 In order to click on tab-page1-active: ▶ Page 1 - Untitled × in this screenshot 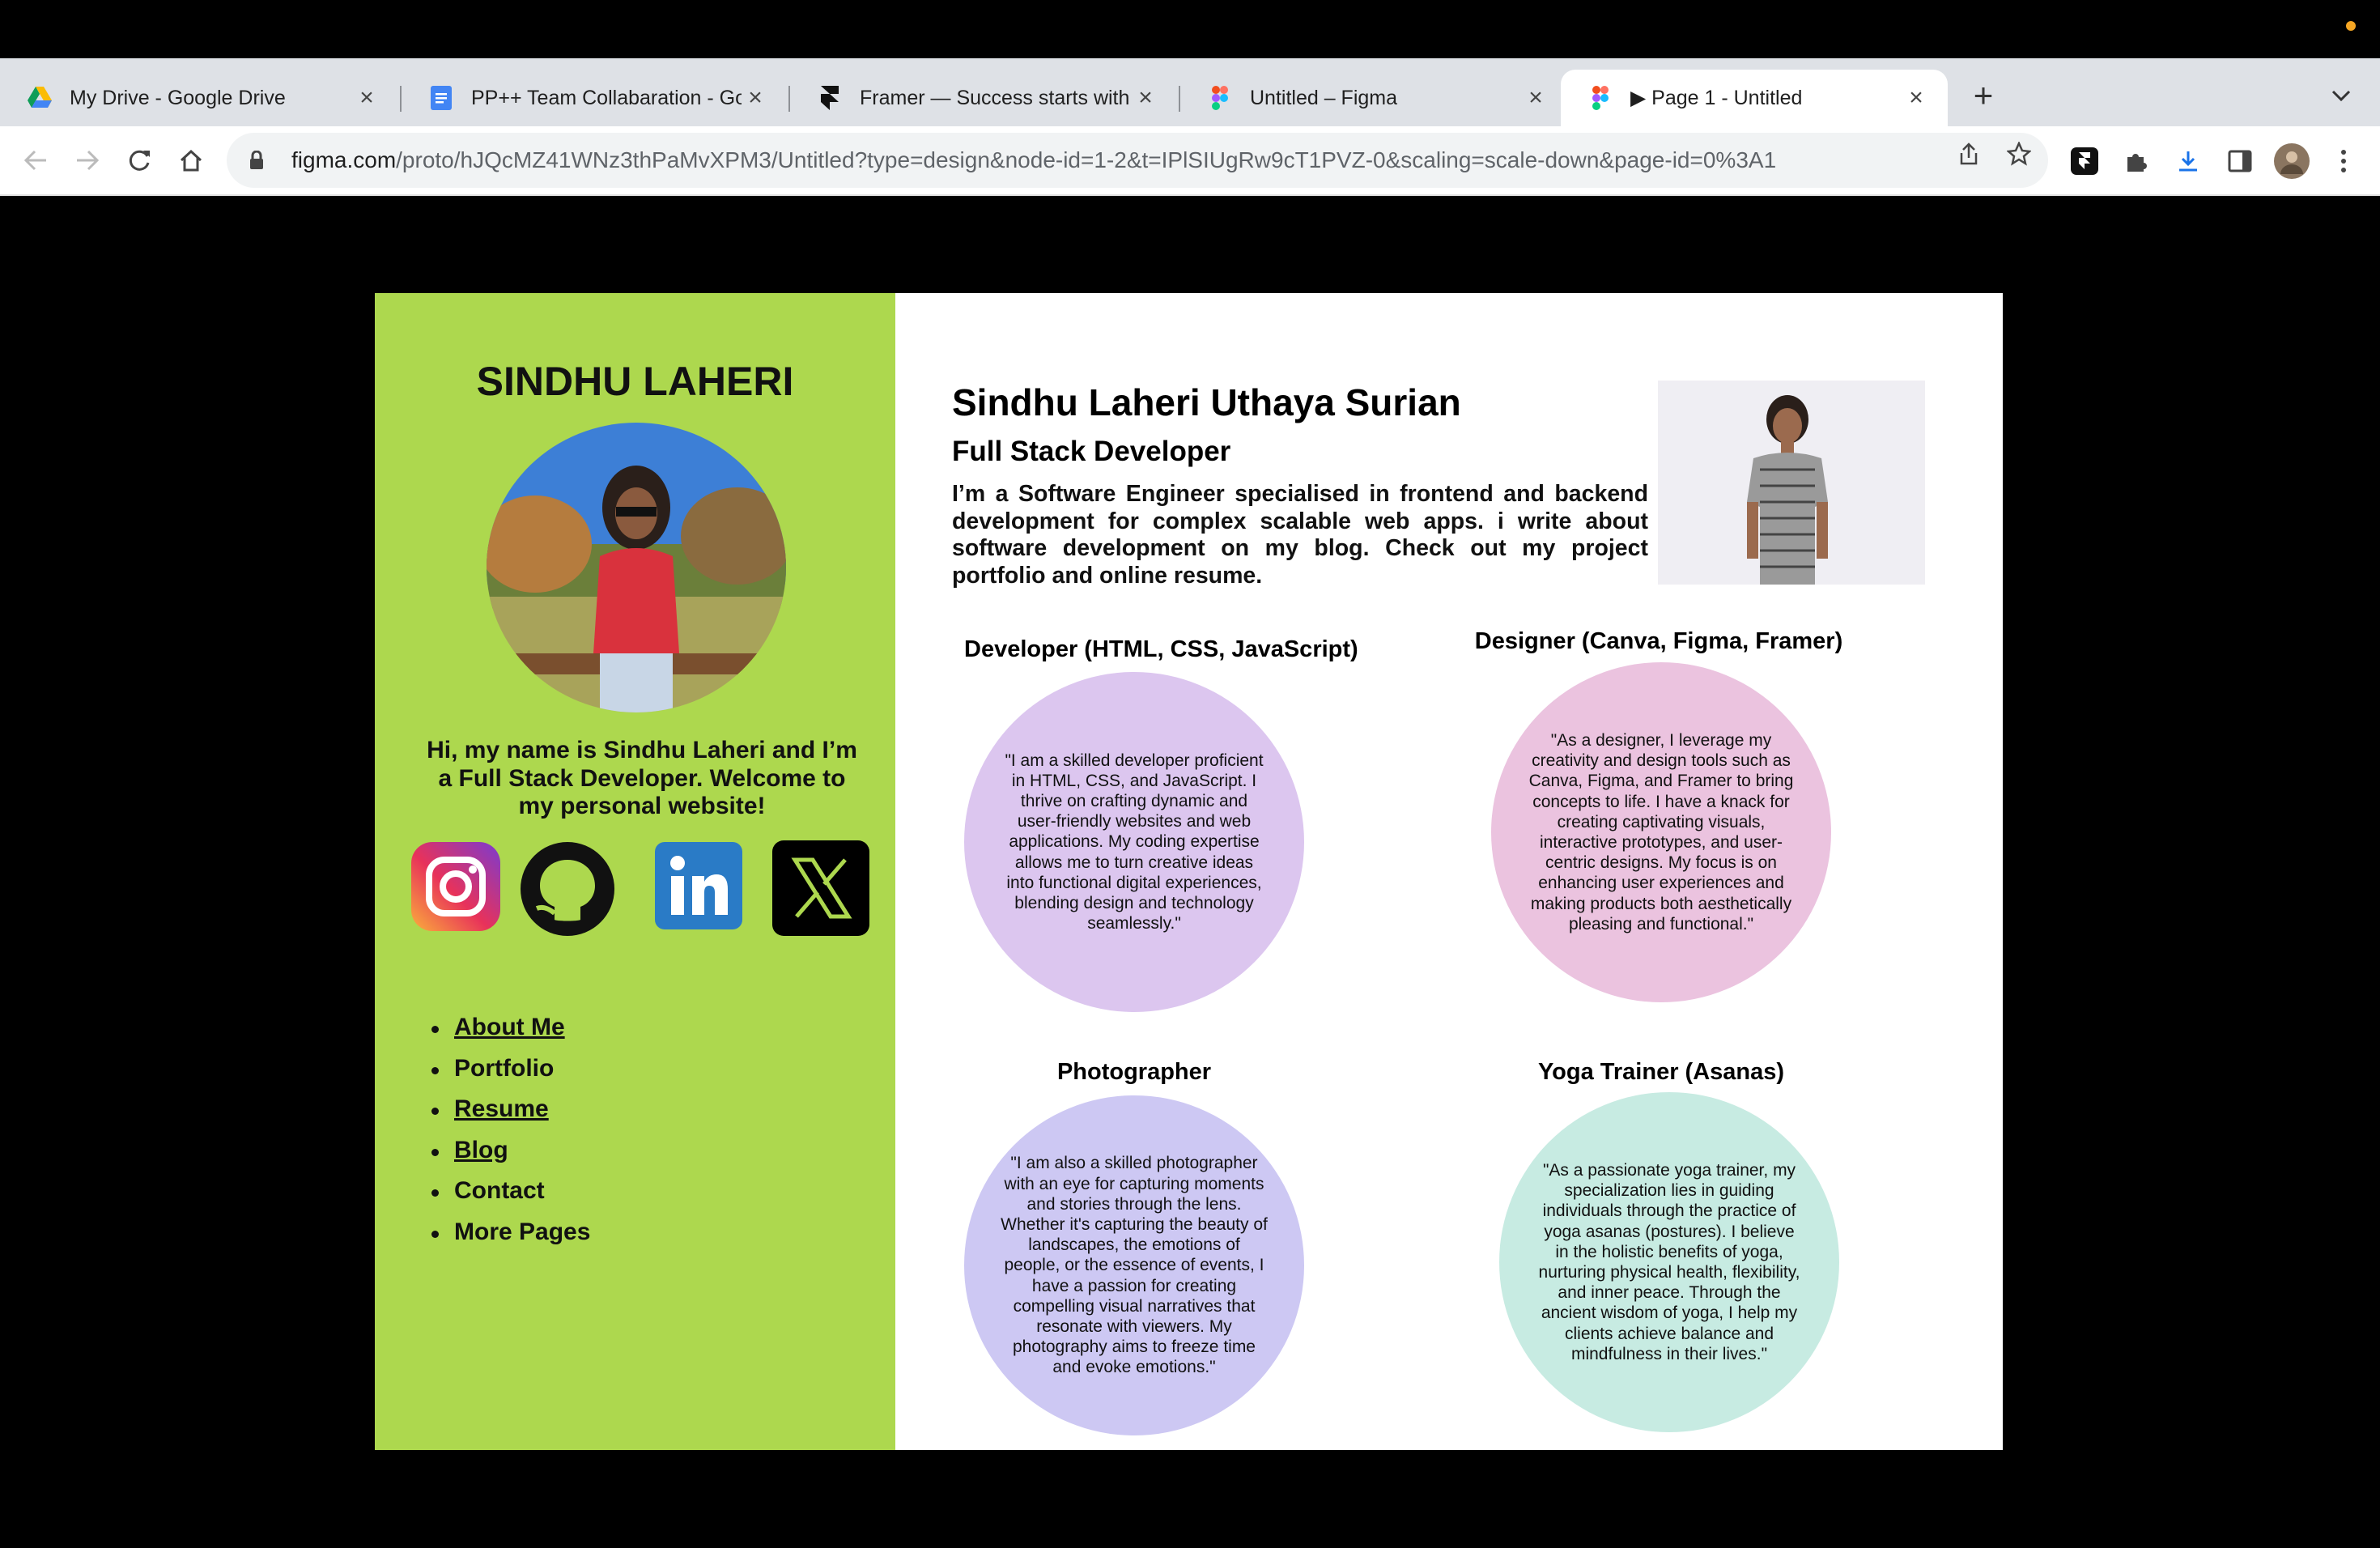, I will do `click(1755, 98)`.